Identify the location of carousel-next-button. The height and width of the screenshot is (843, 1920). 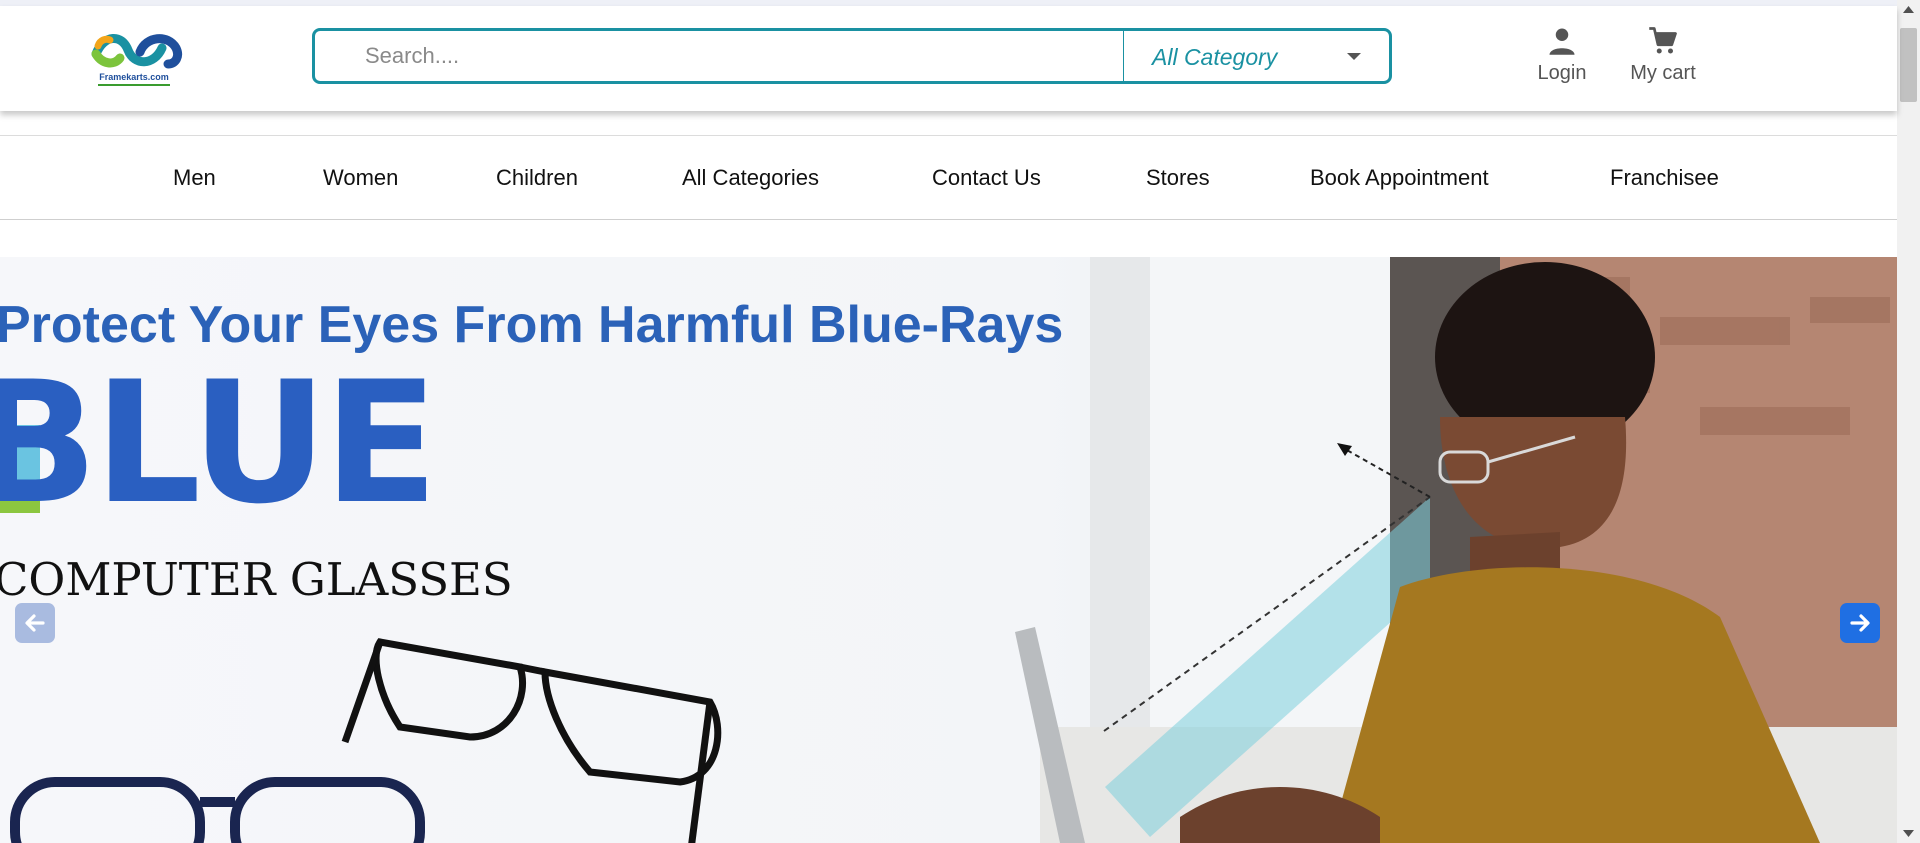
(1860, 623).